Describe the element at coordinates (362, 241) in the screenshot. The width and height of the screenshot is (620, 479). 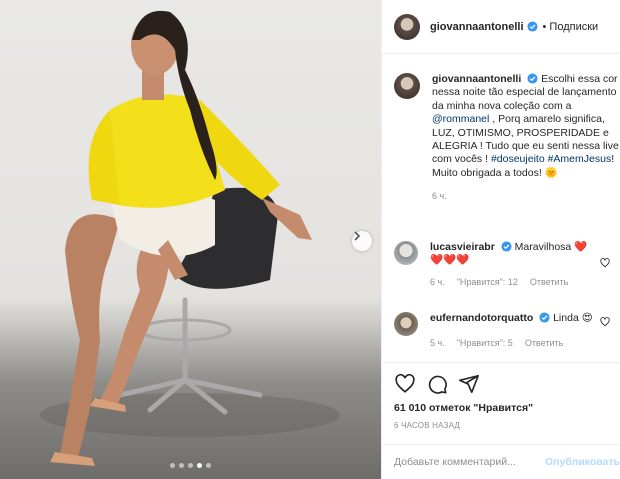
I see `next-photo-button` at that location.